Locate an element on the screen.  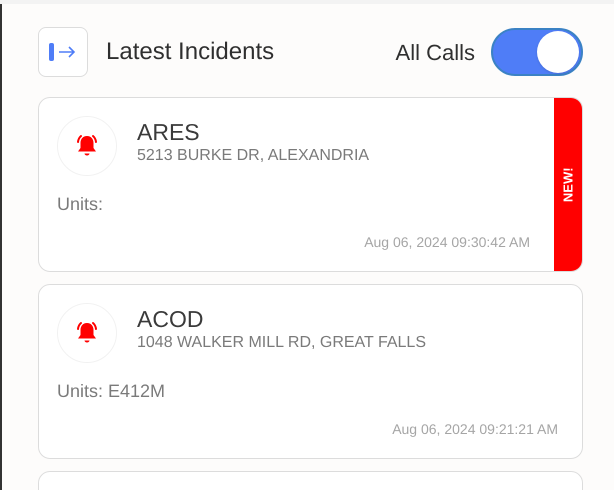
all-calls-toggle is located at coordinates (537, 52).